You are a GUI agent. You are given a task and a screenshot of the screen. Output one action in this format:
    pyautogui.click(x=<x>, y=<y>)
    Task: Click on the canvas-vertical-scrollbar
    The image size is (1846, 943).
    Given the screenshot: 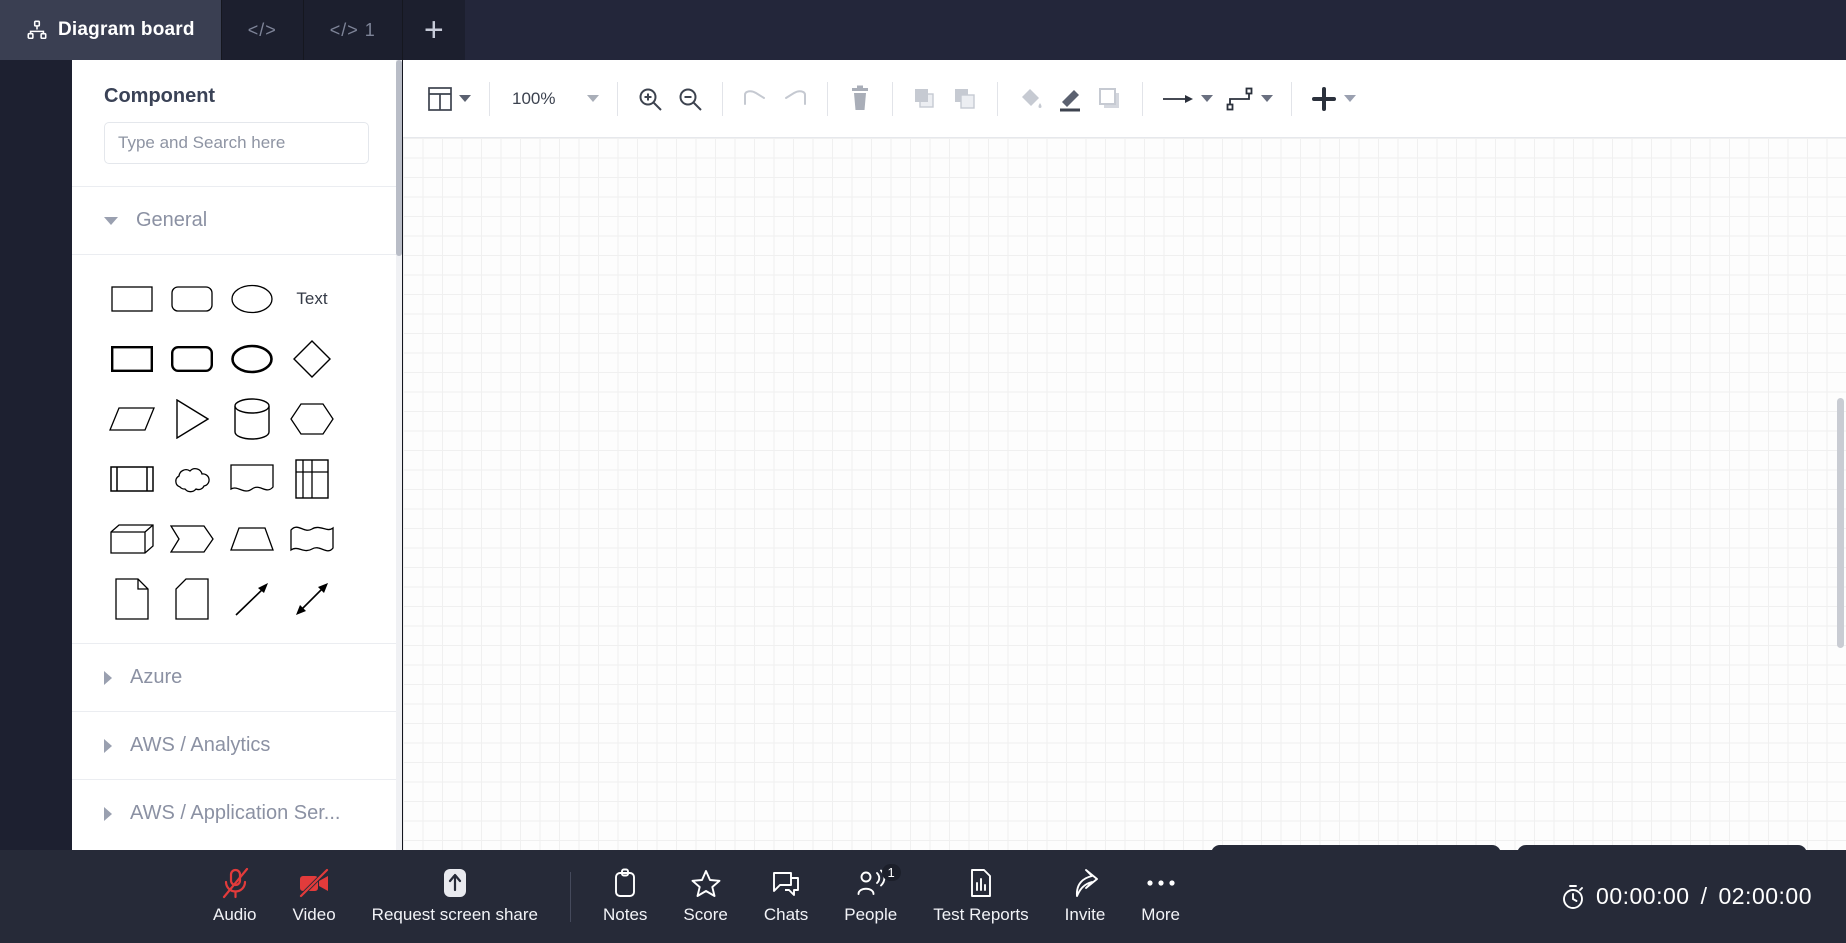 What is the action you would take?
    pyautogui.click(x=1840, y=523)
    